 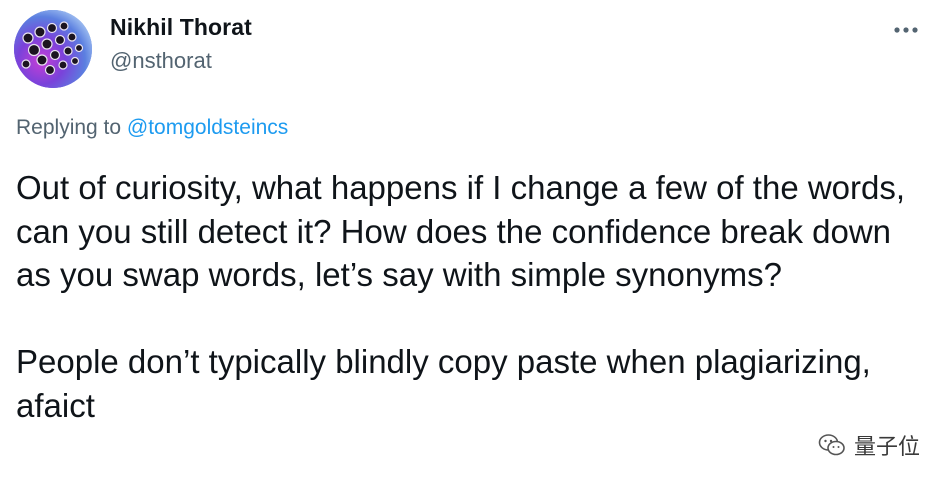 I want to click on avatar, so click(x=53, y=49).